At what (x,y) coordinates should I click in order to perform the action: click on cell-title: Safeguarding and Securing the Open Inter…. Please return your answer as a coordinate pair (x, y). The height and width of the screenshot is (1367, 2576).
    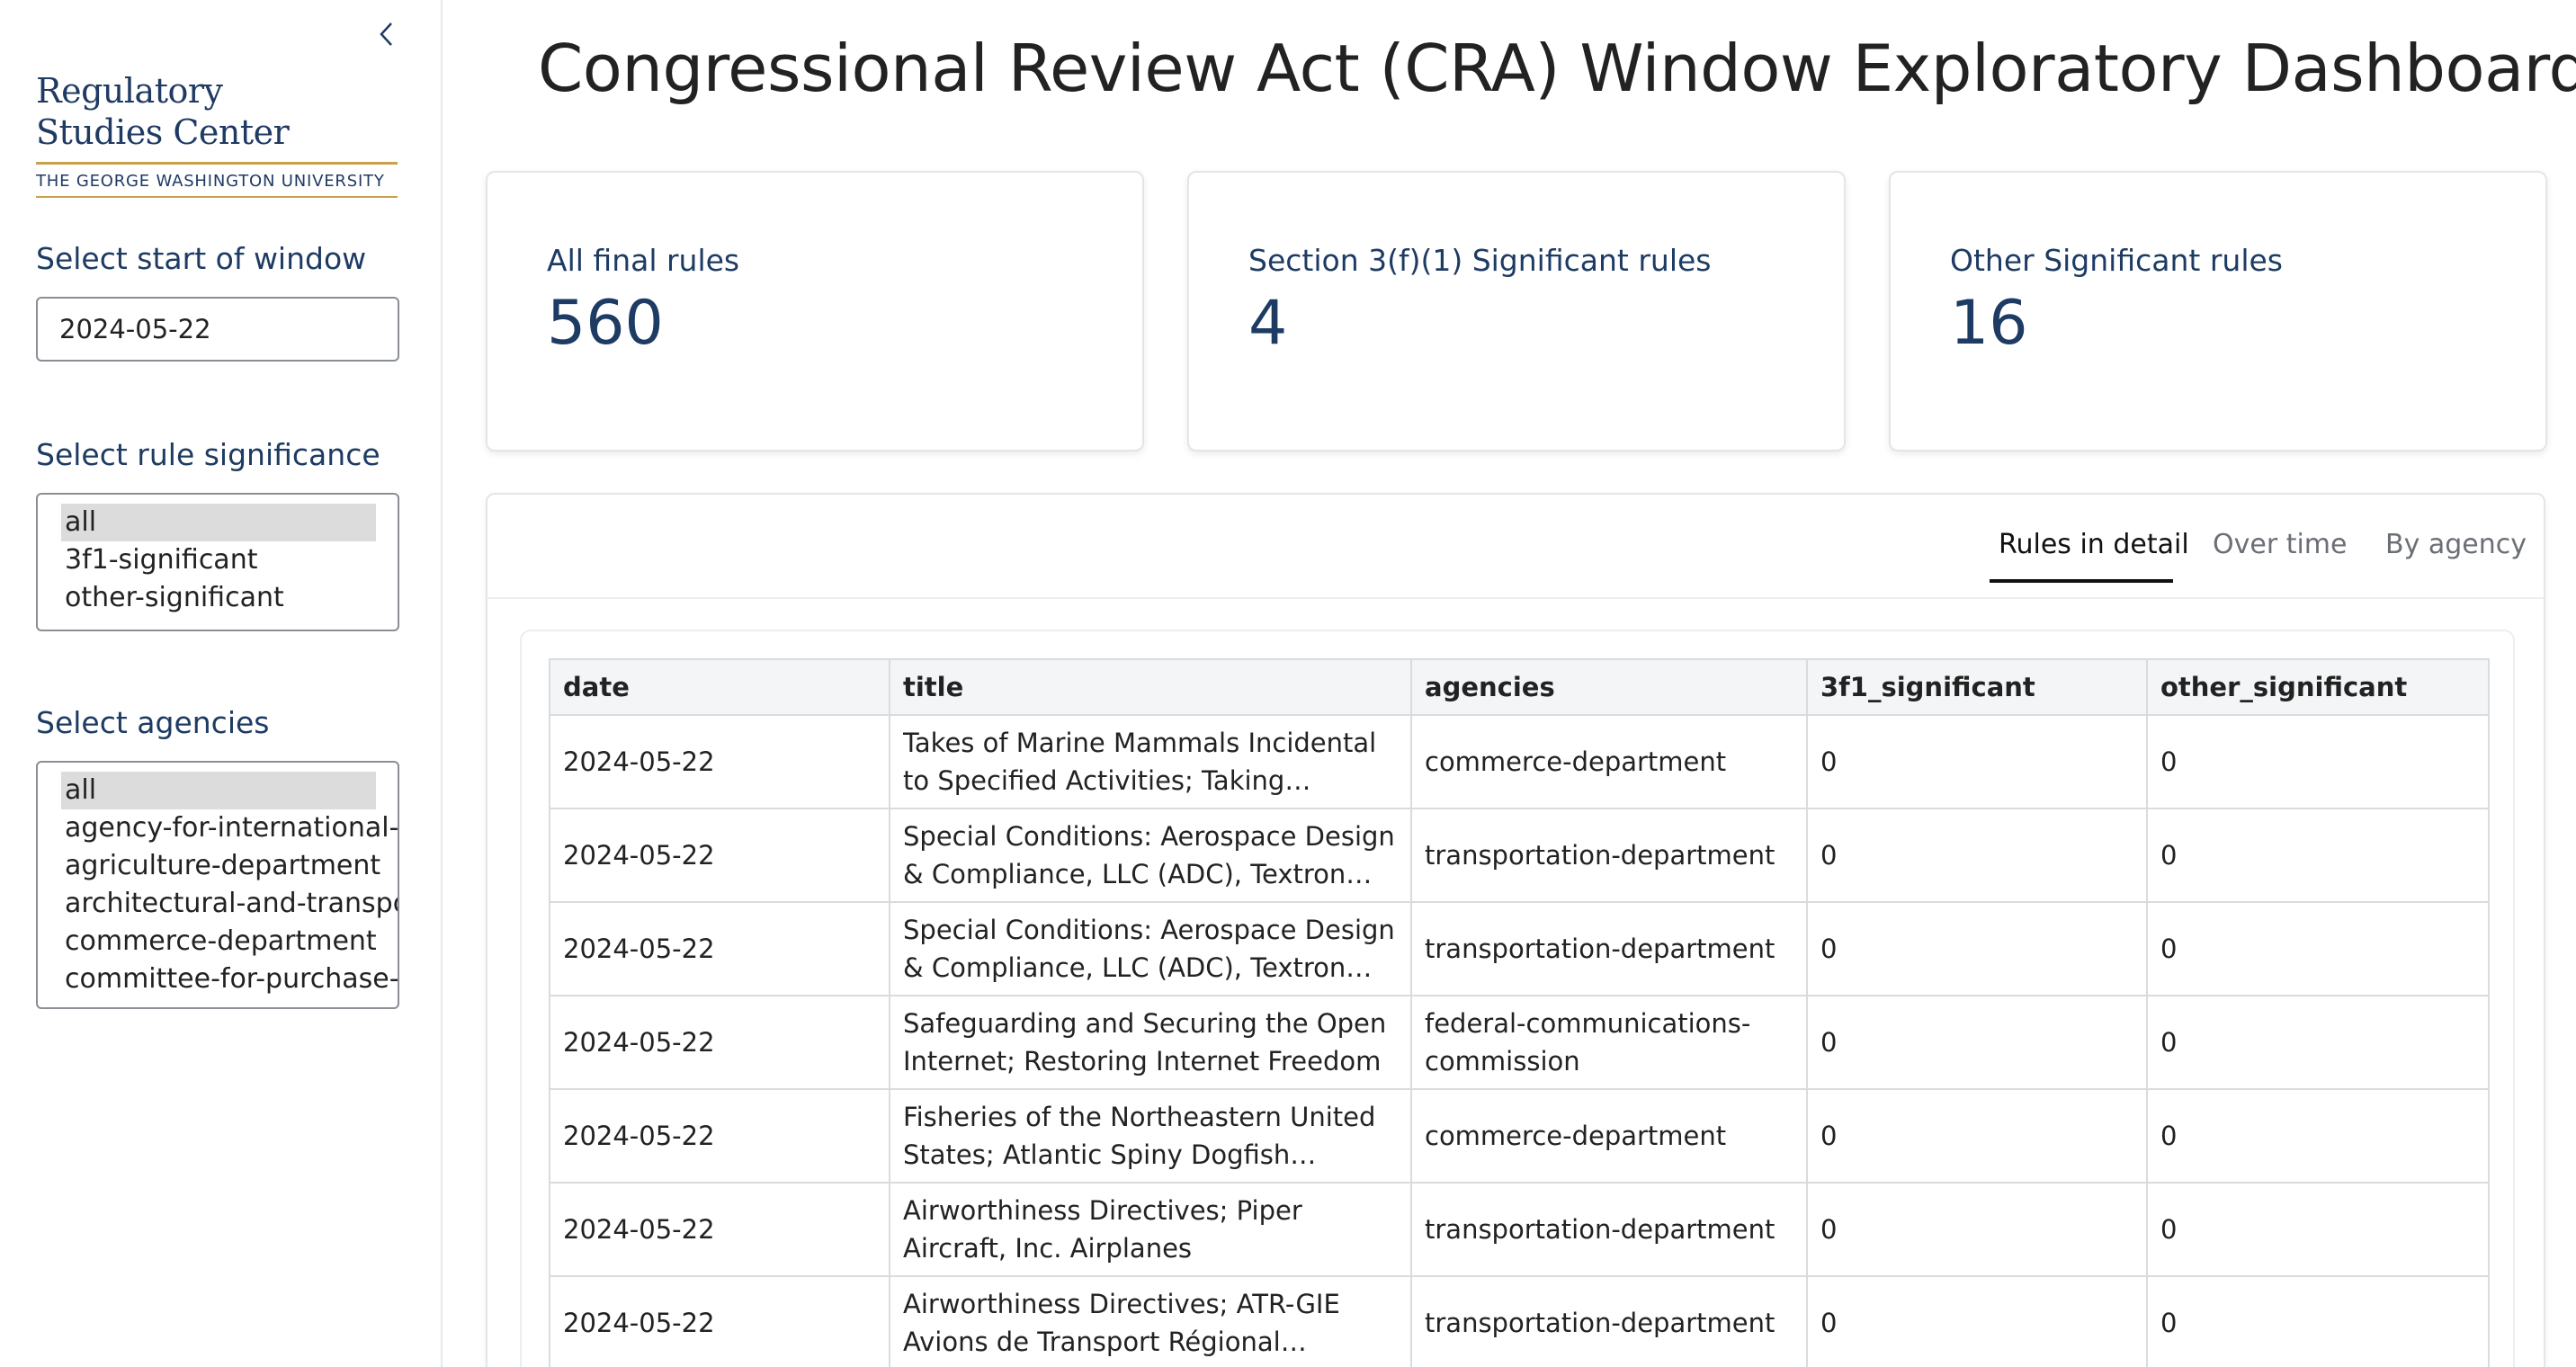
    Looking at the image, I should click on (1150, 1042).